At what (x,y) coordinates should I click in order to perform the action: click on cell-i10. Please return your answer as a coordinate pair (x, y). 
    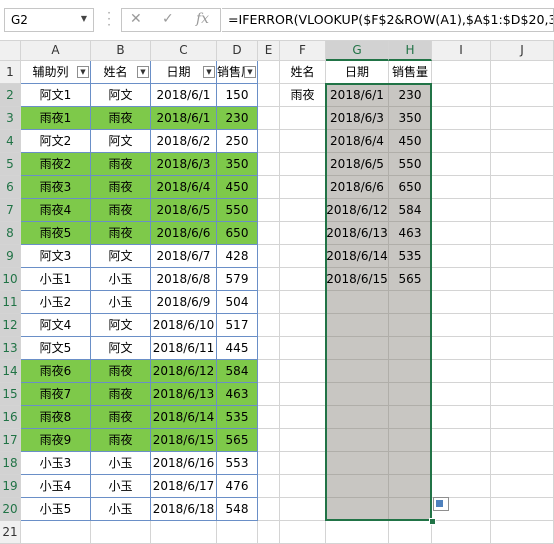
    Looking at the image, I should click on (461, 279).